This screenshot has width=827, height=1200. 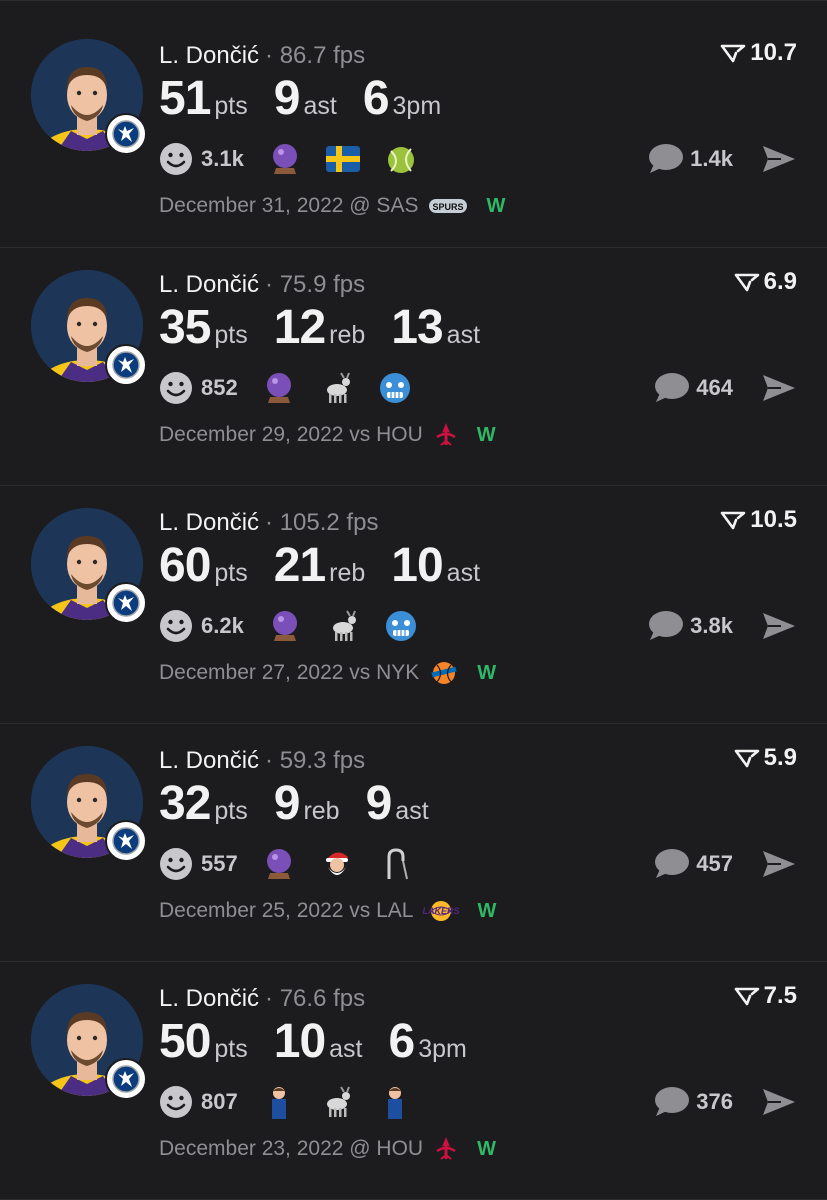 I want to click on sweden-flag-icon, so click(x=342, y=159).